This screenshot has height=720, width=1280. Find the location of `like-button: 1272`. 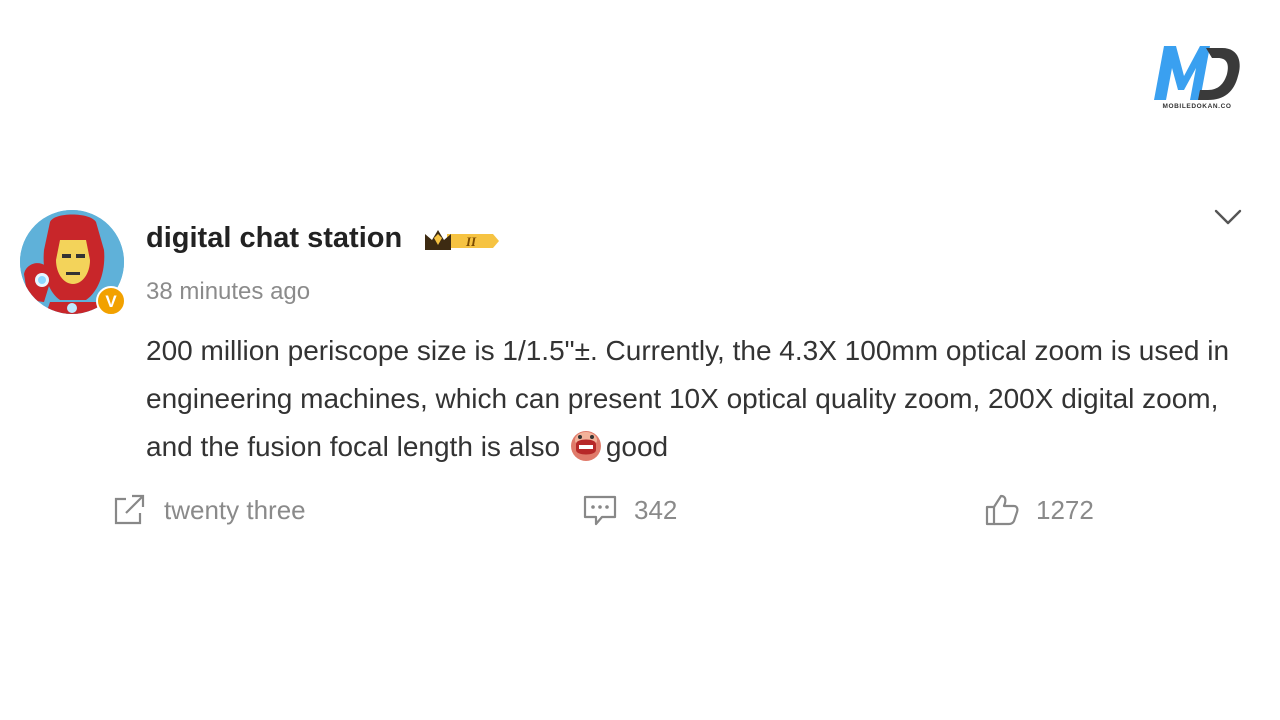

like-button: 1272 is located at coordinates (1039, 510).